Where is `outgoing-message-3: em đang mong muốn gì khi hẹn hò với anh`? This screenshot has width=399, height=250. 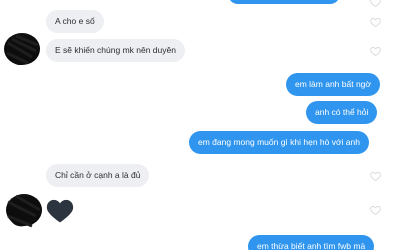 outgoing-message-3: em đang mong muốn gì khi hẹn hò với anh is located at coordinates (279, 142).